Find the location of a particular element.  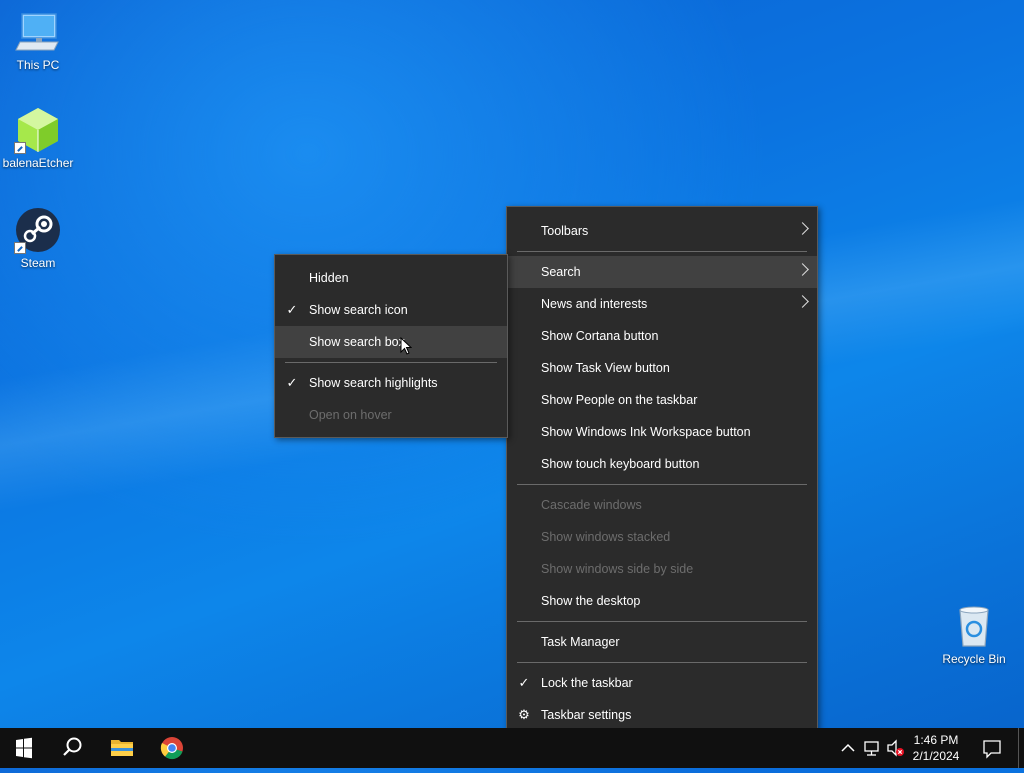

menu-item-label: Cascade windows is located at coordinates (591, 505).